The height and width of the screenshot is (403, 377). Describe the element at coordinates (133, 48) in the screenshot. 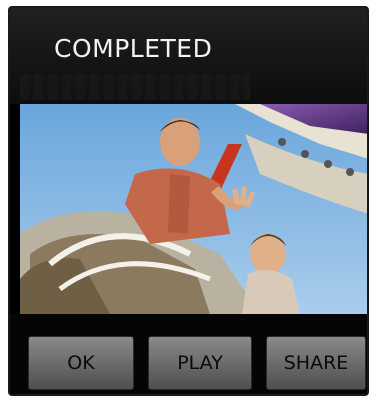

I see `dialog-title: COMPLETED` at that location.